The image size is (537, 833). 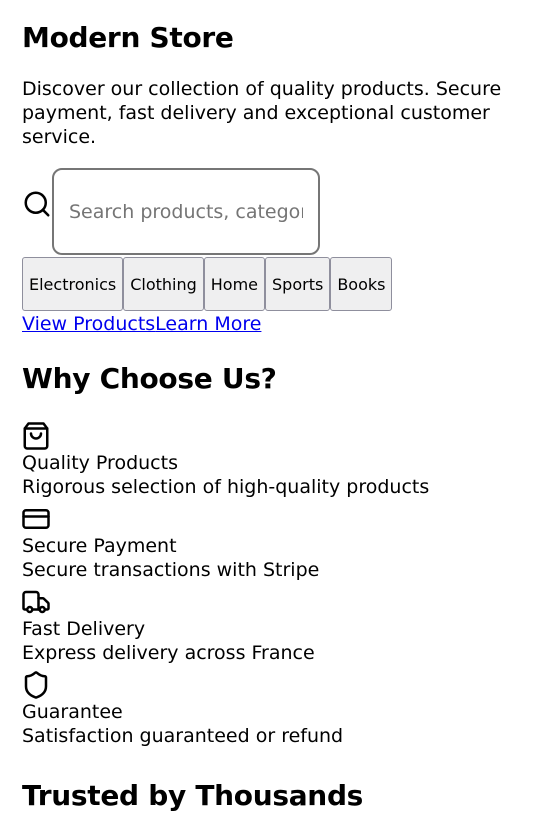 I want to click on learn-more-link: Learn More, so click(x=208, y=324).